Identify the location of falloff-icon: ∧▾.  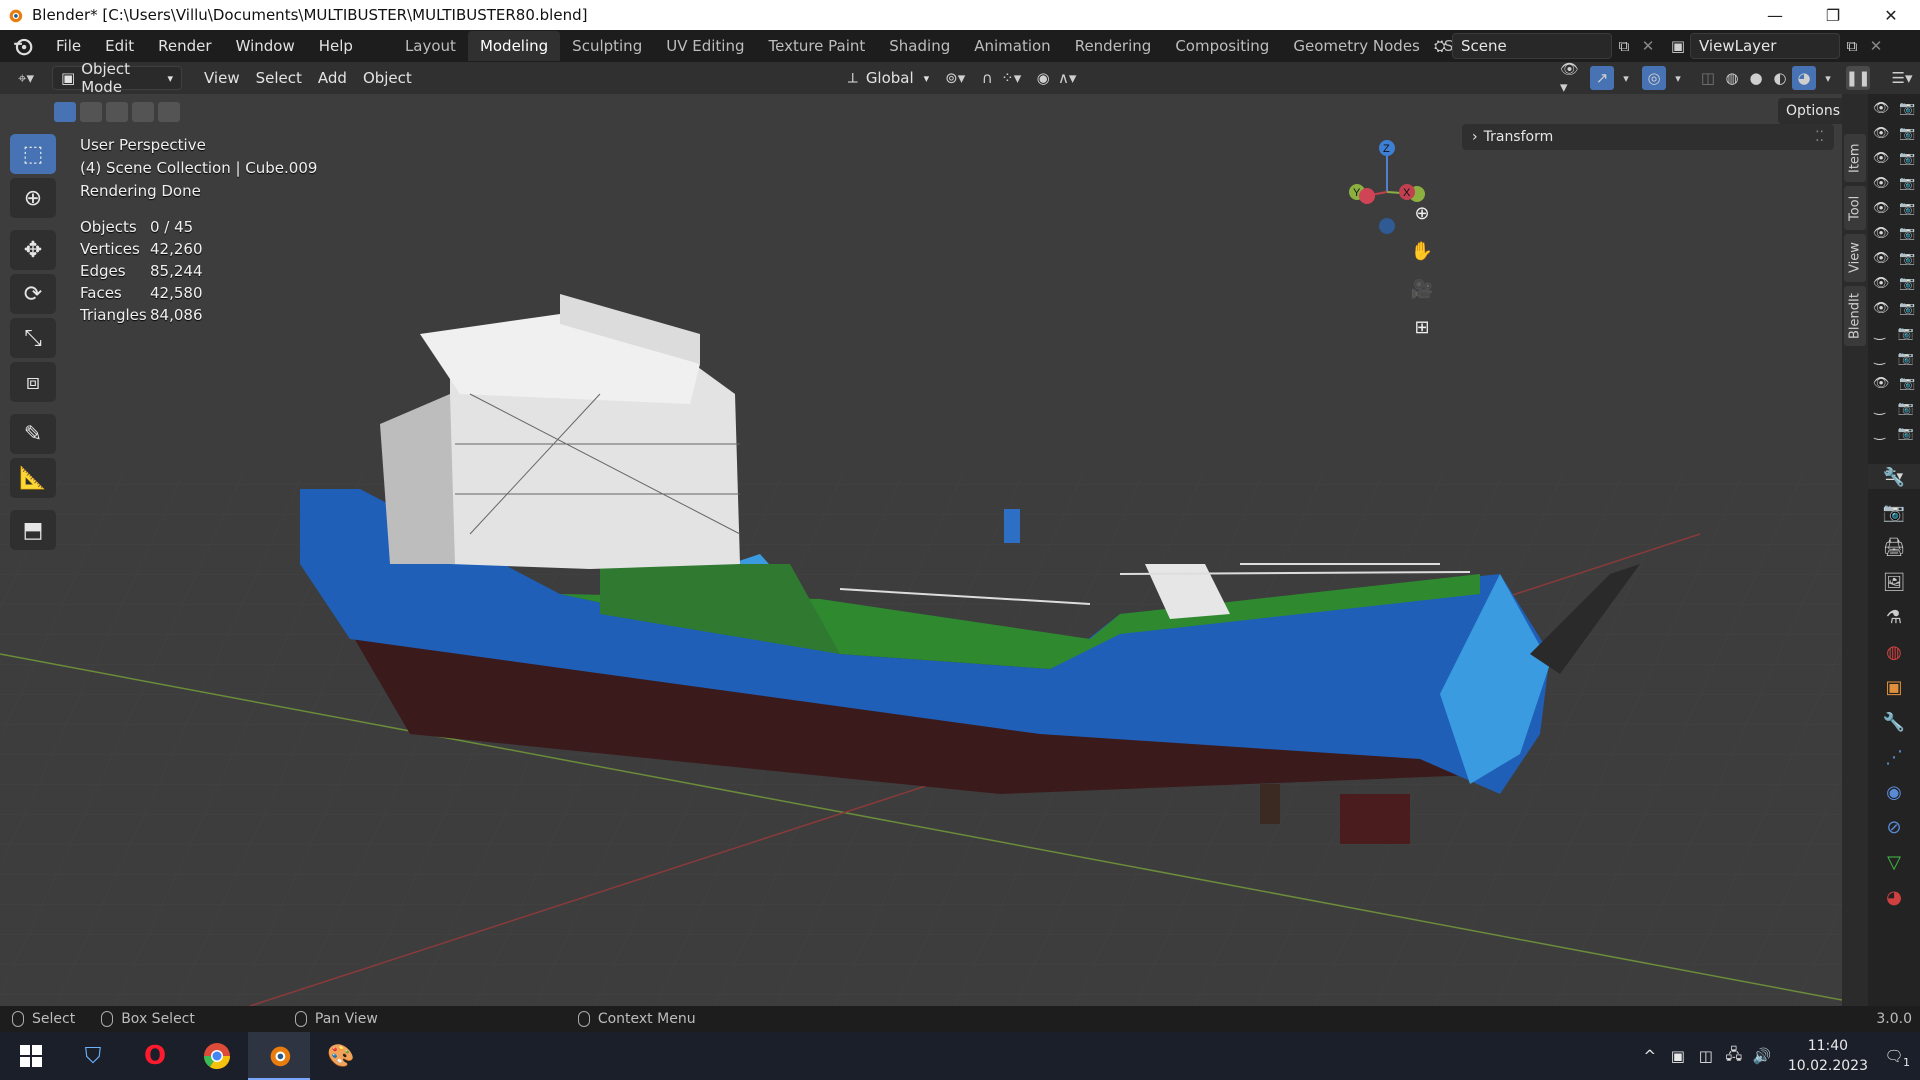
(1067, 78).